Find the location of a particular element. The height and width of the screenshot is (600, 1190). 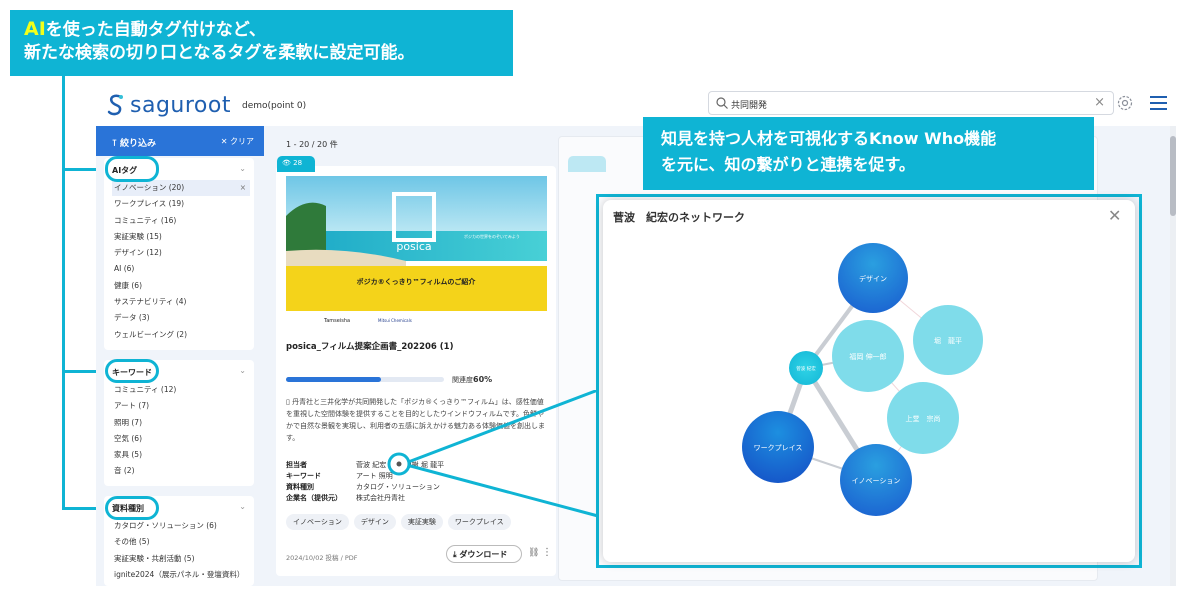

keyword-item: 照明 (7) is located at coordinates (181, 423).